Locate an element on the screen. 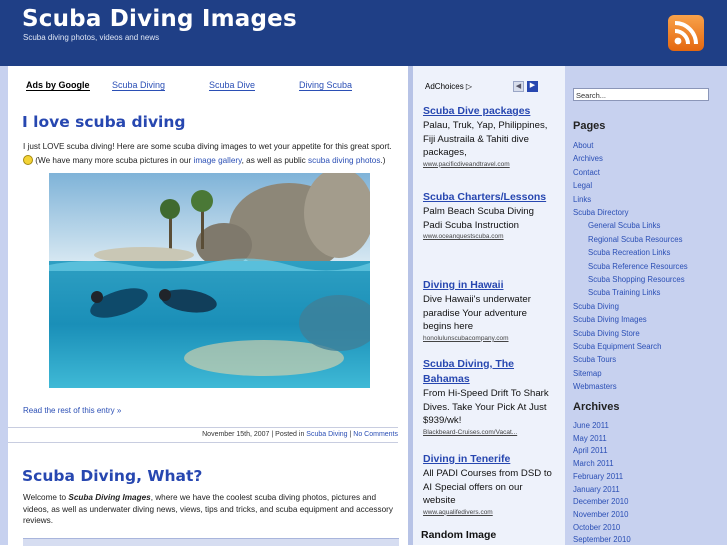  sidebar-page-link: Links is located at coordinates (582, 199).